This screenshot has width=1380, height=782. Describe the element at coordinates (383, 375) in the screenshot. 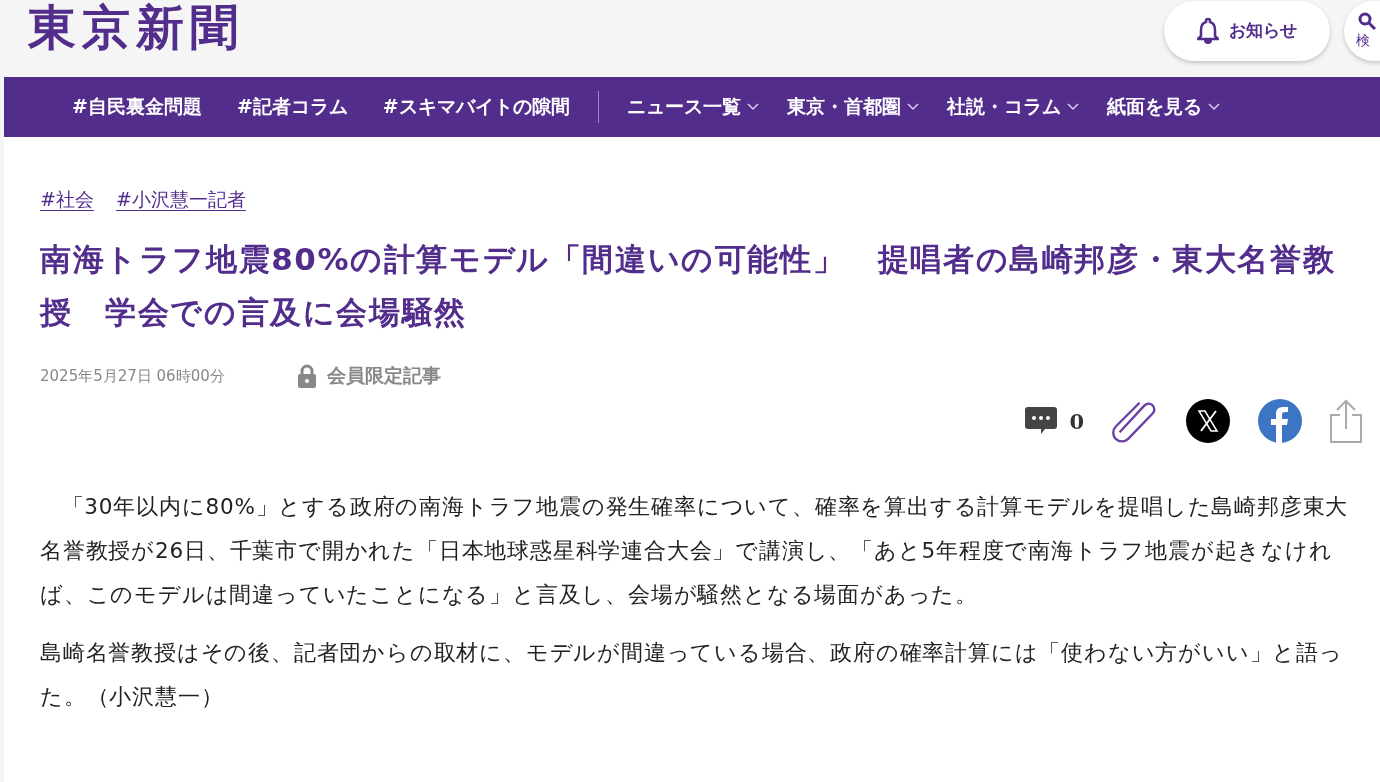

I see `member-only-label: 会員限定記事` at that location.